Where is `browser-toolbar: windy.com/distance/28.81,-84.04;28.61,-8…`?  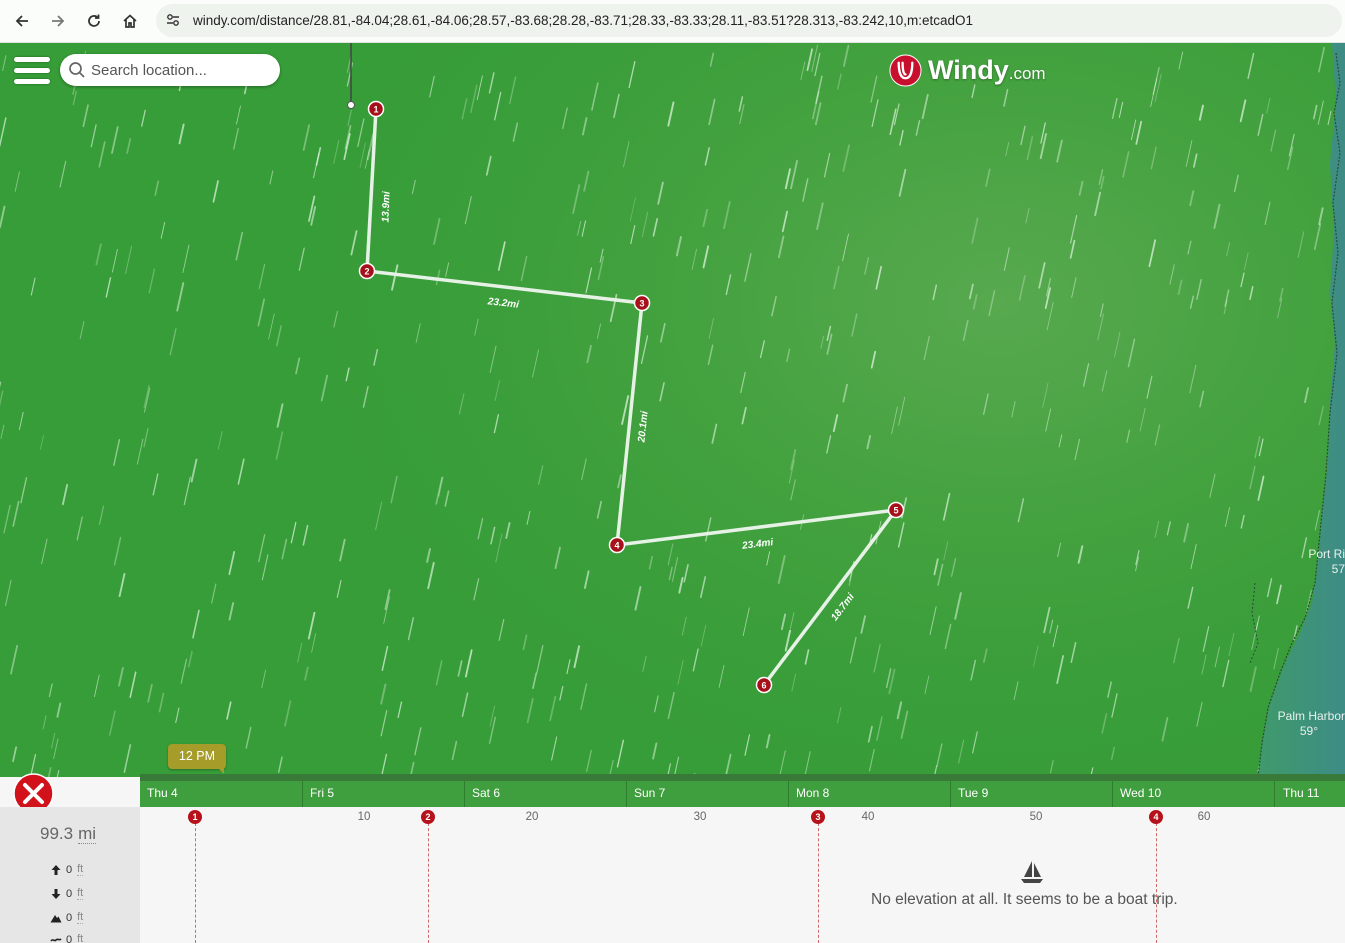
browser-toolbar: windy.com/distance/28.81,-84.04;28.61,-8… is located at coordinates (672, 21).